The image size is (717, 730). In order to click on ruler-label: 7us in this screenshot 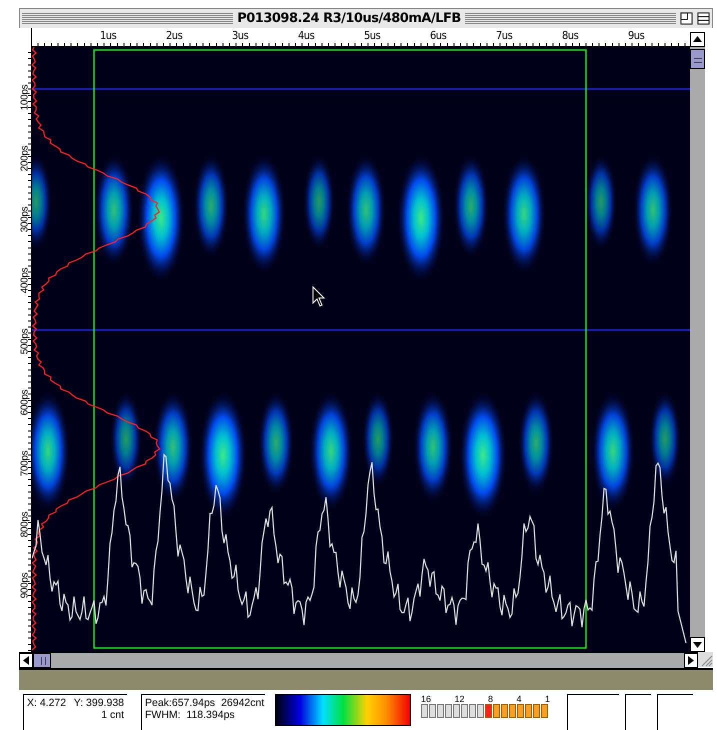, I will do `click(504, 35)`.